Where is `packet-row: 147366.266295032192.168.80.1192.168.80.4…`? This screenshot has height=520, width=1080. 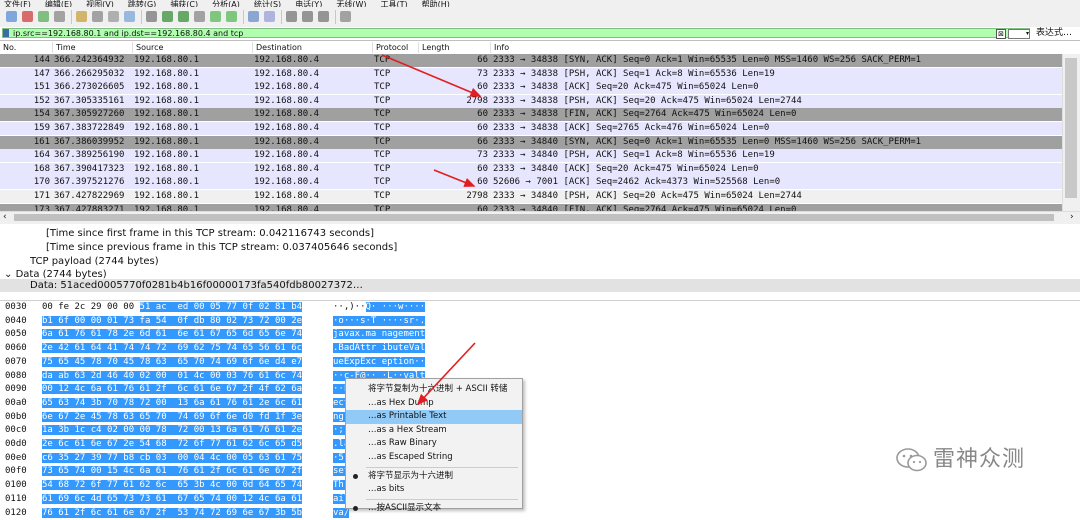 packet-row: 147366.266295032192.168.80.1192.168.80.4… is located at coordinates (531, 74).